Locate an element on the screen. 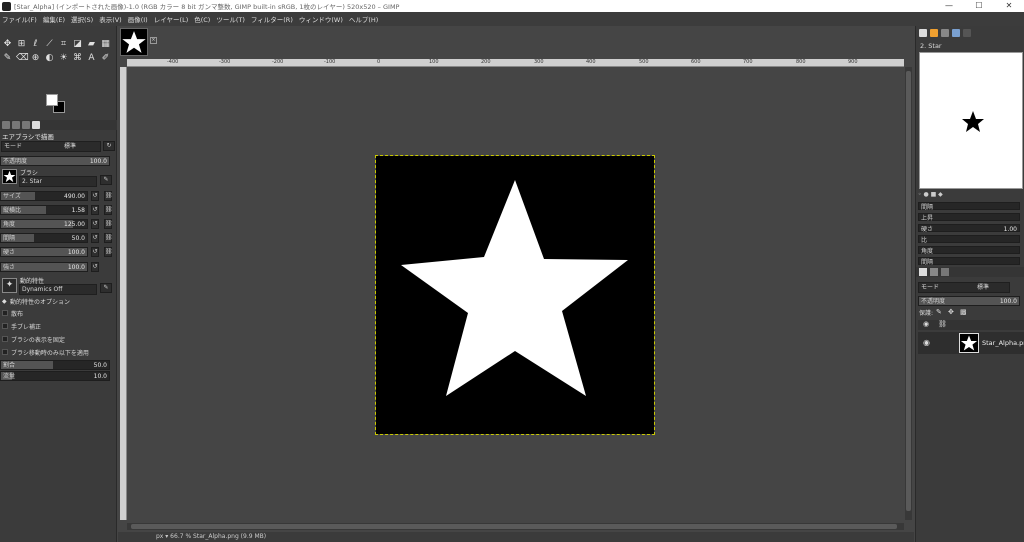 This screenshot has height=542, width=1024. fuzzy-select-tool-icon: ⟋ is located at coordinates (49, 44).